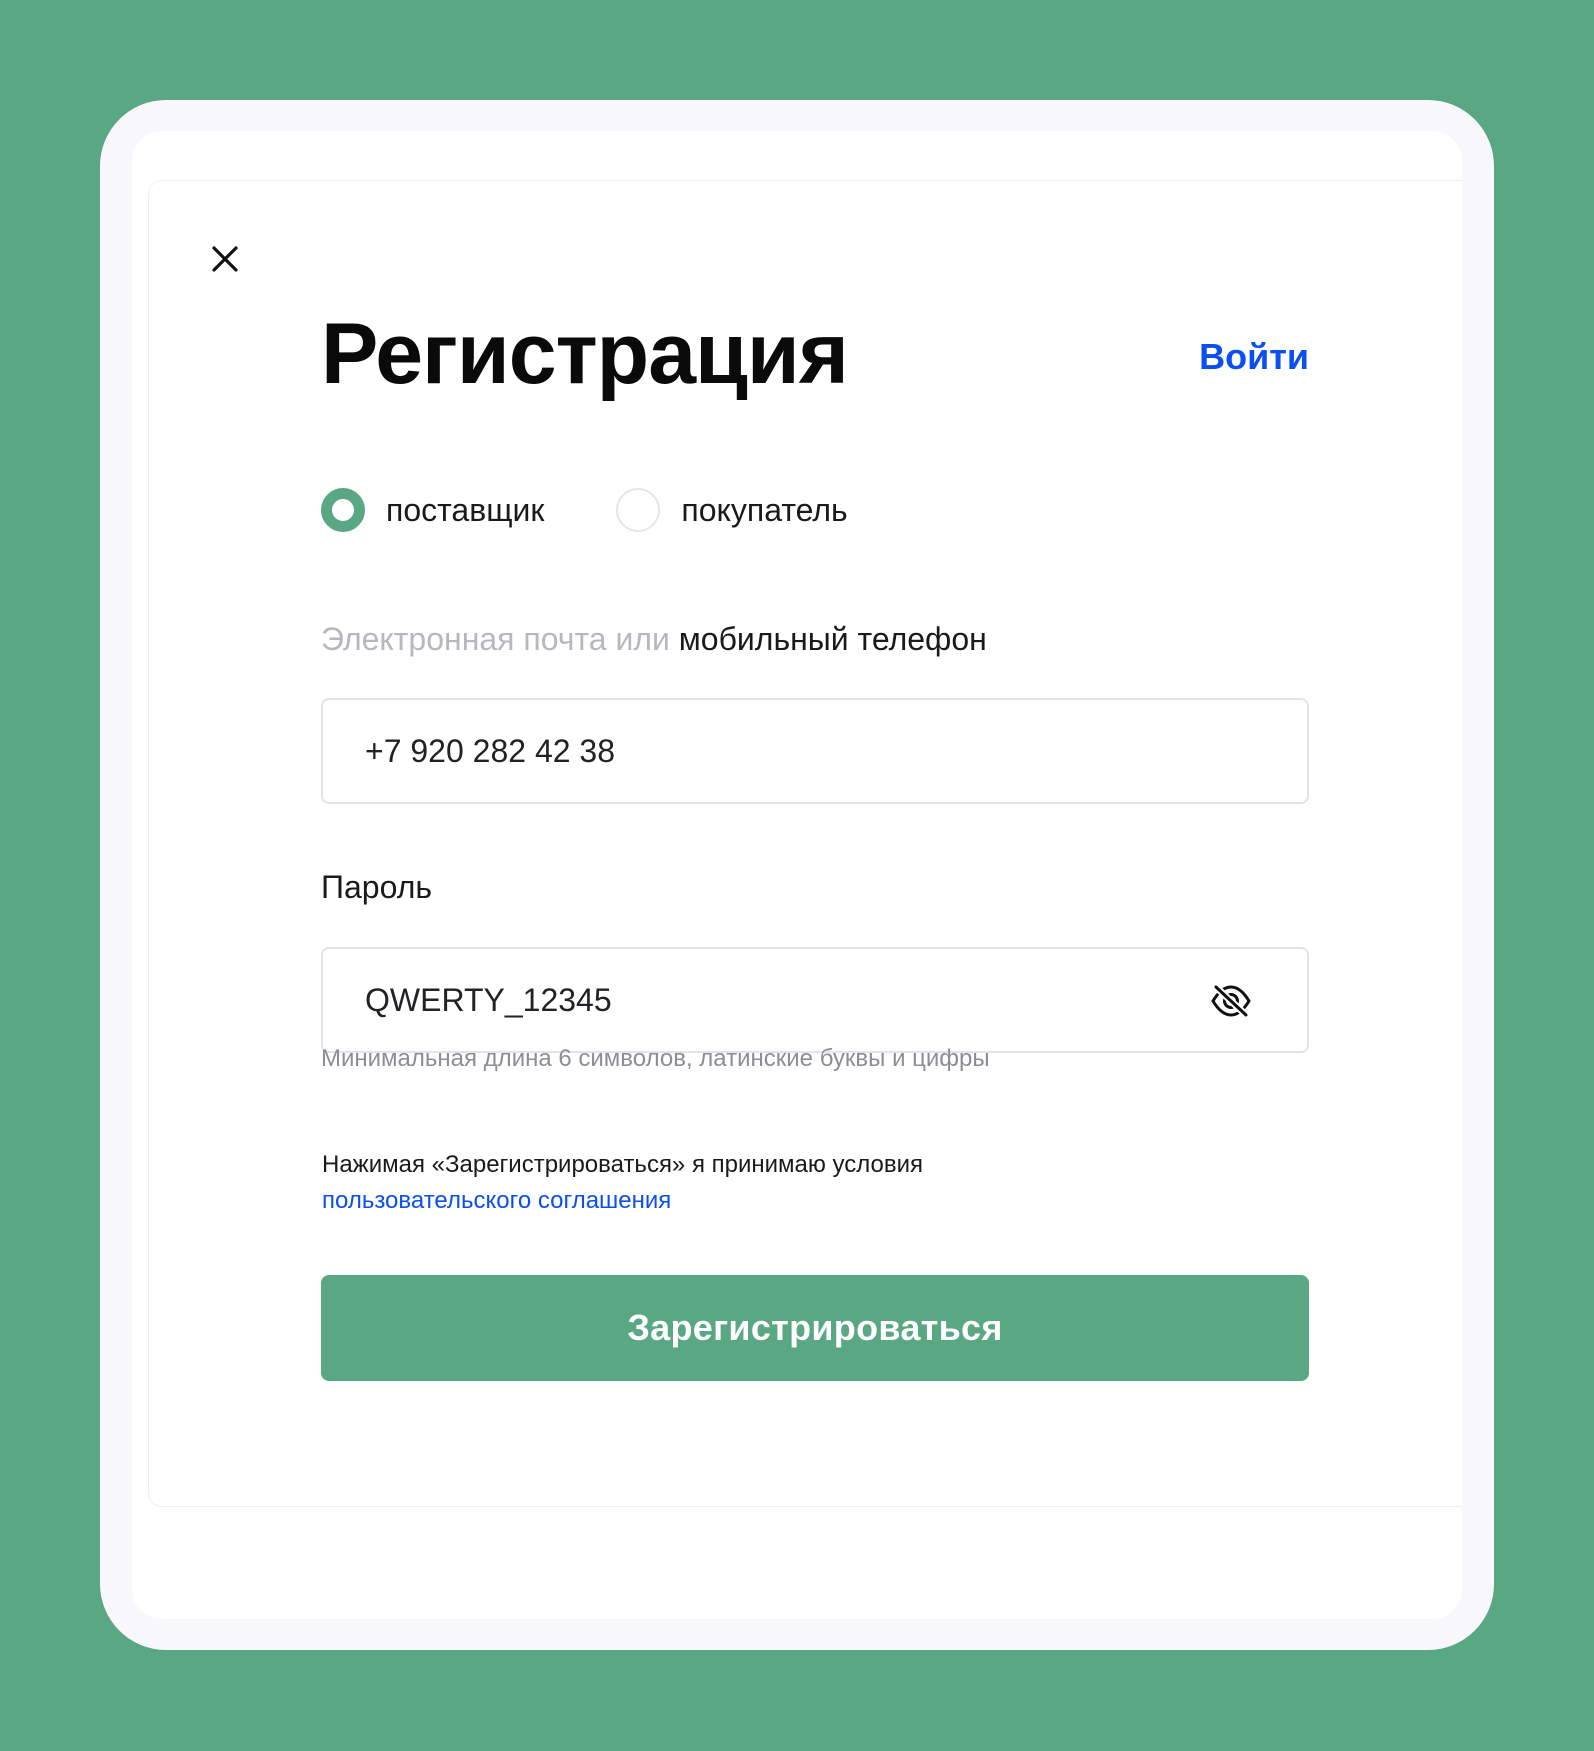 The width and height of the screenshot is (1594, 1751). What do you see at coordinates (815, 1328) in the screenshot?
I see `register-button: Зарегистрироваться` at bounding box center [815, 1328].